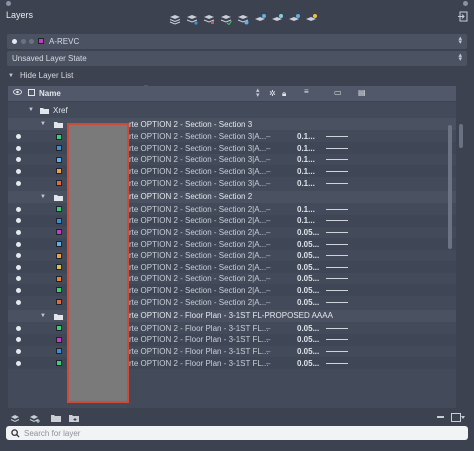 This screenshot has width=474, height=451. I want to click on list-scrollbar, so click(450, 187).